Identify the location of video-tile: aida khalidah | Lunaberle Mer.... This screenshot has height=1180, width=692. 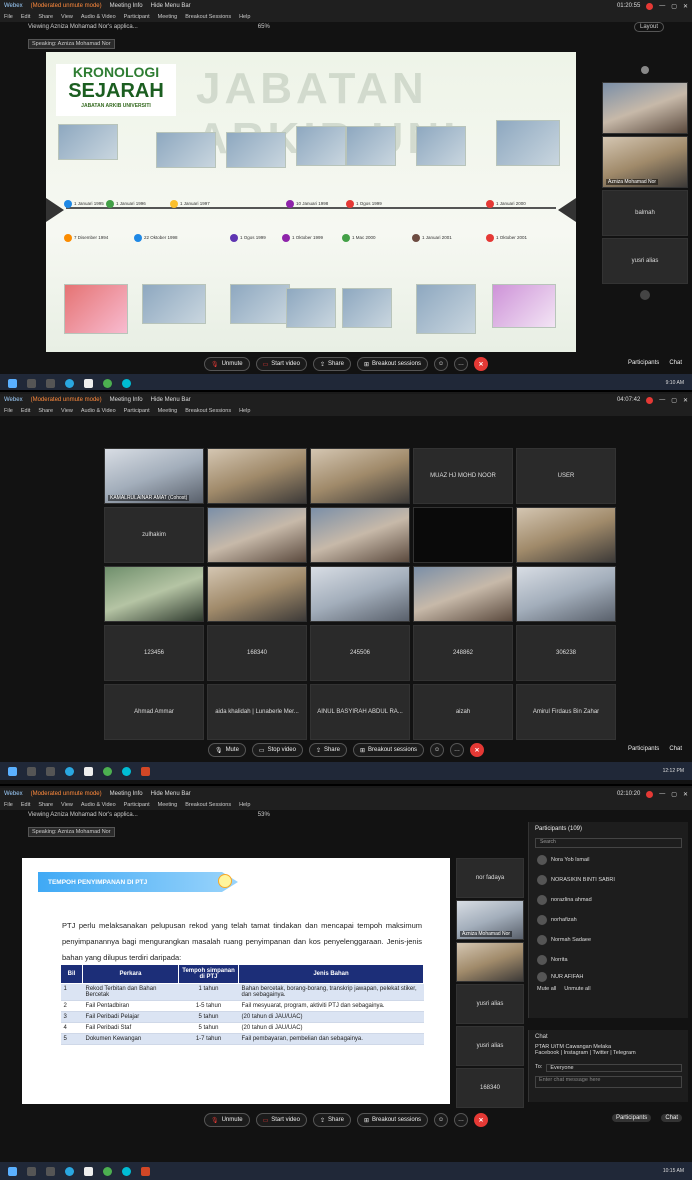
(257, 712).